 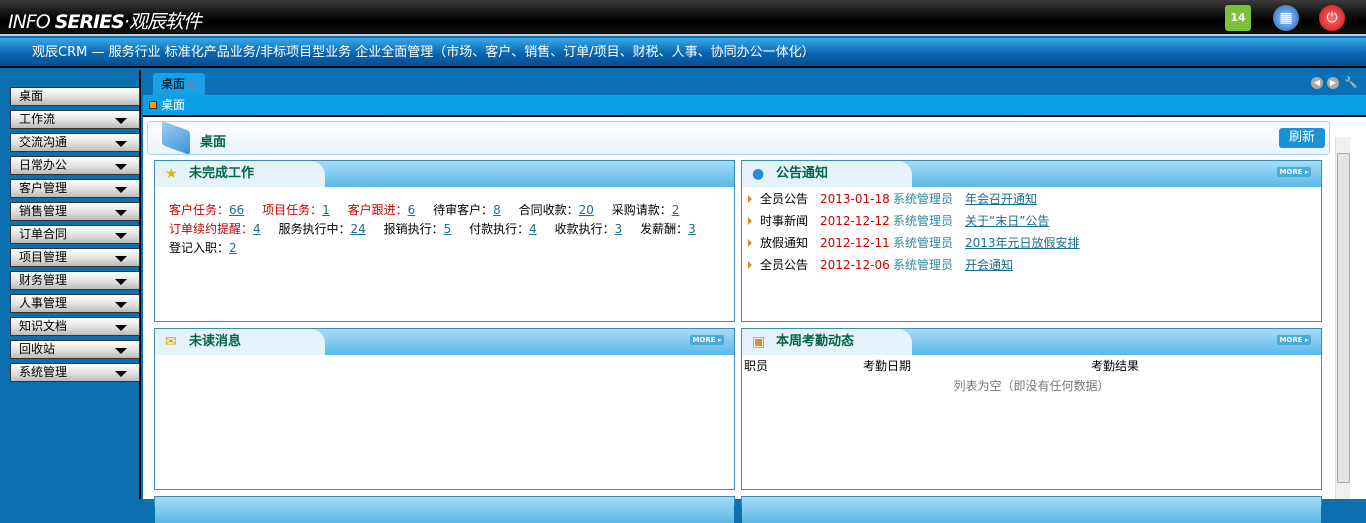 I want to click on work-item: 合同收款：20, so click(x=556, y=210).